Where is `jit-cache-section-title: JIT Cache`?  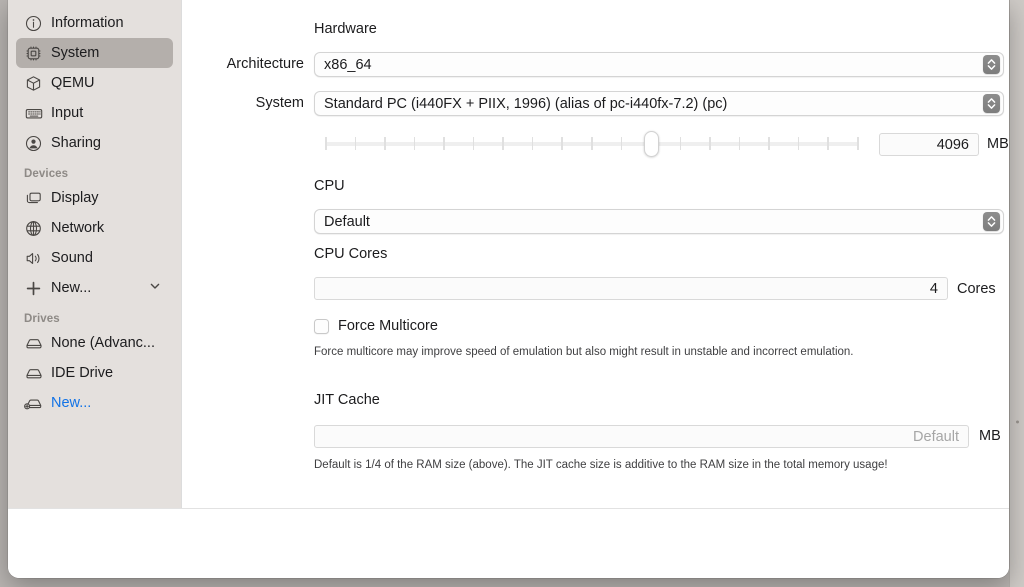
jit-cache-section-title: JIT Cache is located at coordinates (347, 400).